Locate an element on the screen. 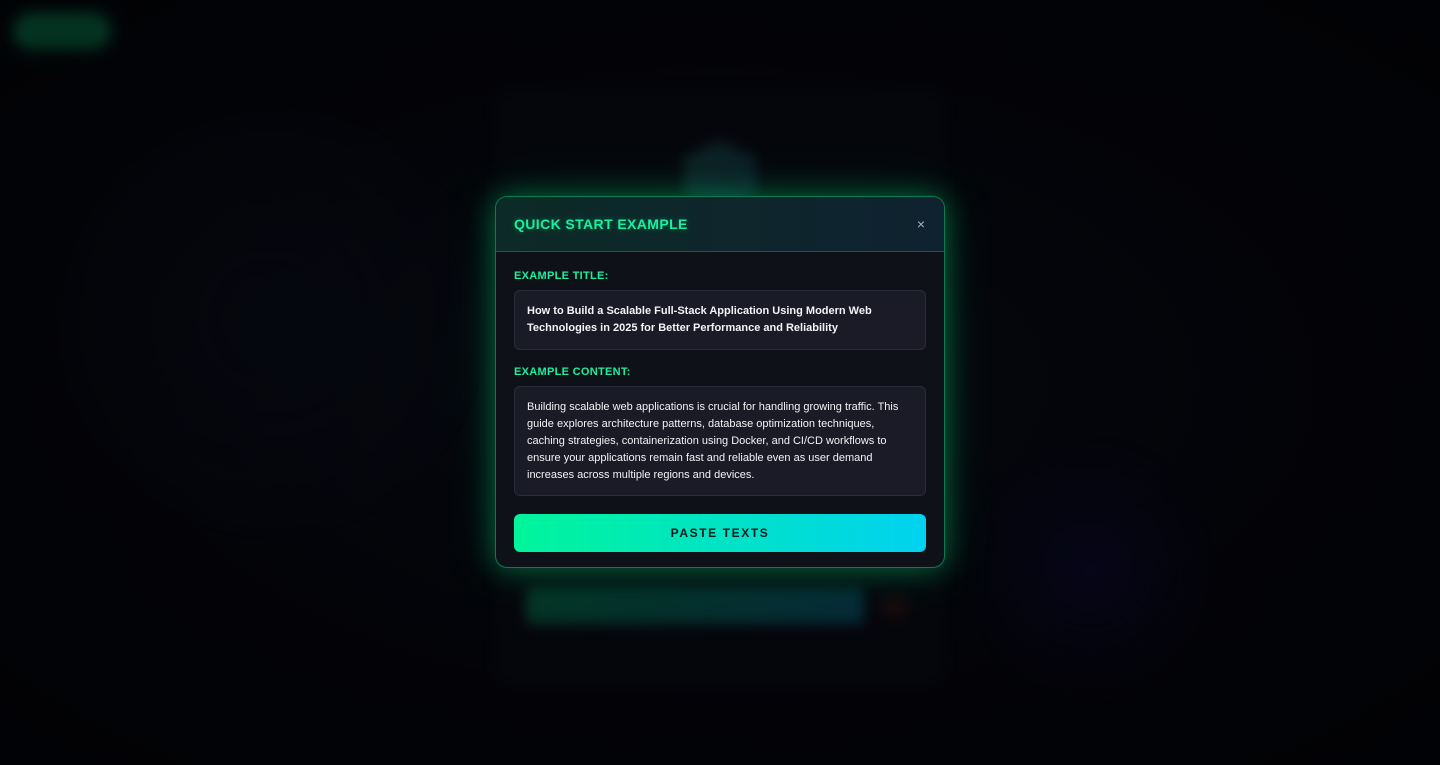  close-icon: × is located at coordinates (921, 224).